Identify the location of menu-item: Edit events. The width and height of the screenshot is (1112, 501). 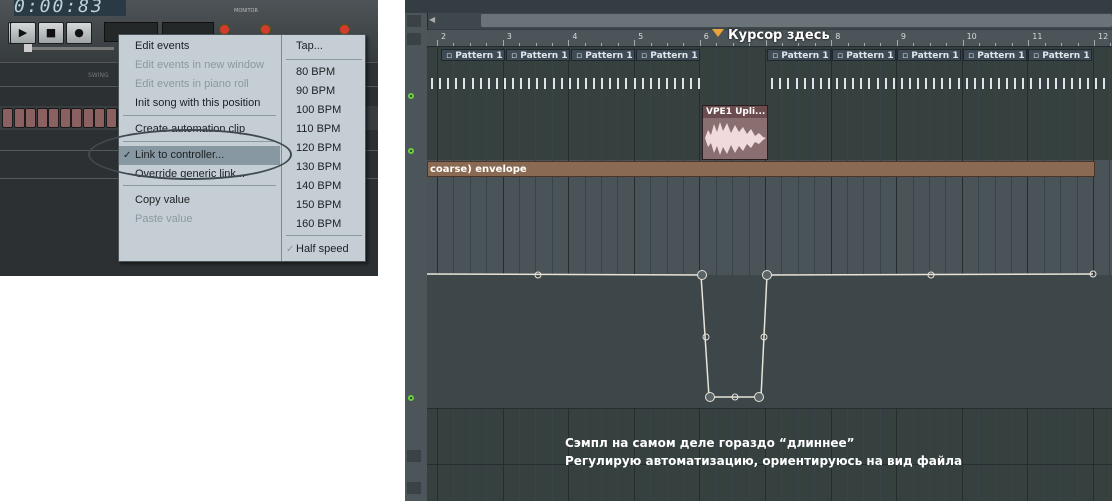
(199, 46).